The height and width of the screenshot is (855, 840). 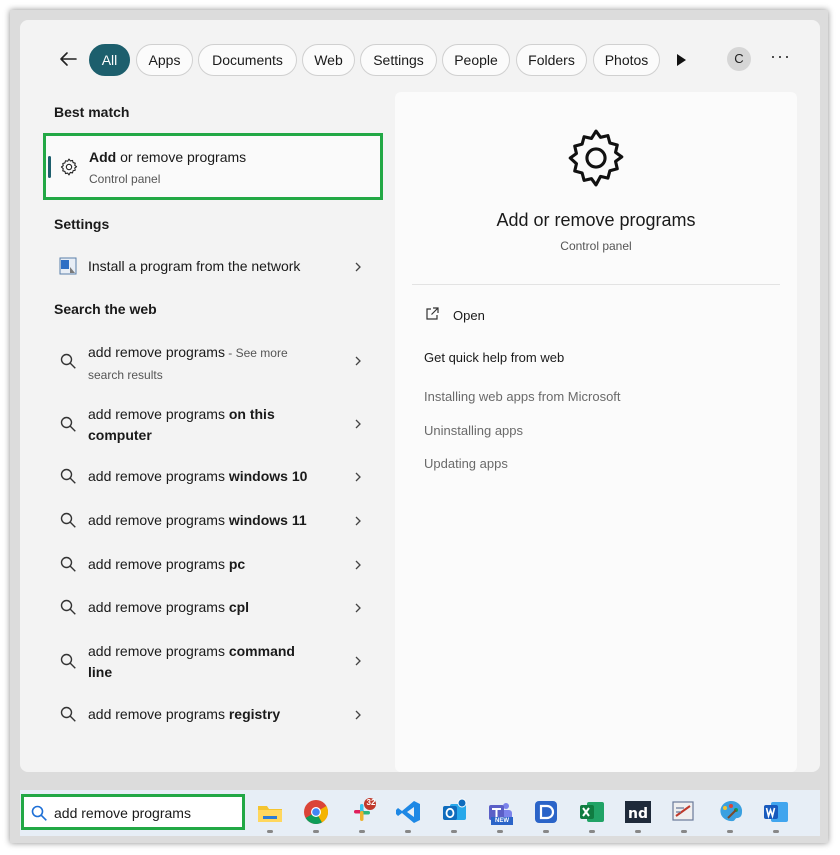 What do you see at coordinates (109, 60) in the screenshot?
I see `tab-all: All` at bounding box center [109, 60].